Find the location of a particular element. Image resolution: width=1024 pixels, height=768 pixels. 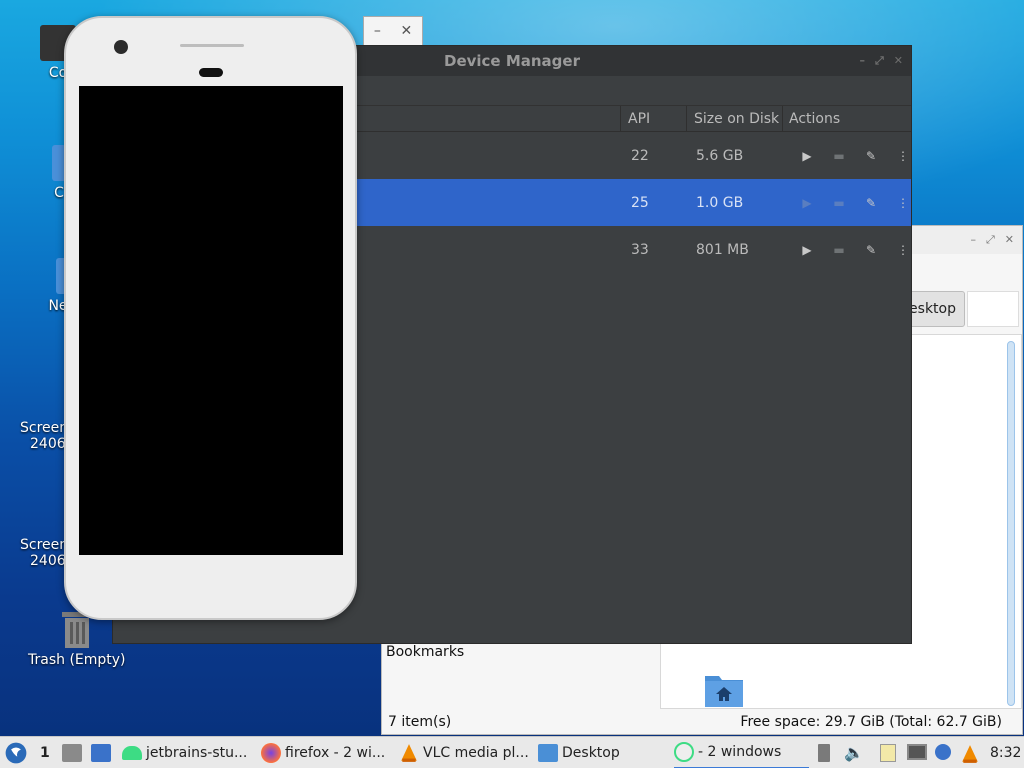

desktop-icon is located at coordinates (101, 752).